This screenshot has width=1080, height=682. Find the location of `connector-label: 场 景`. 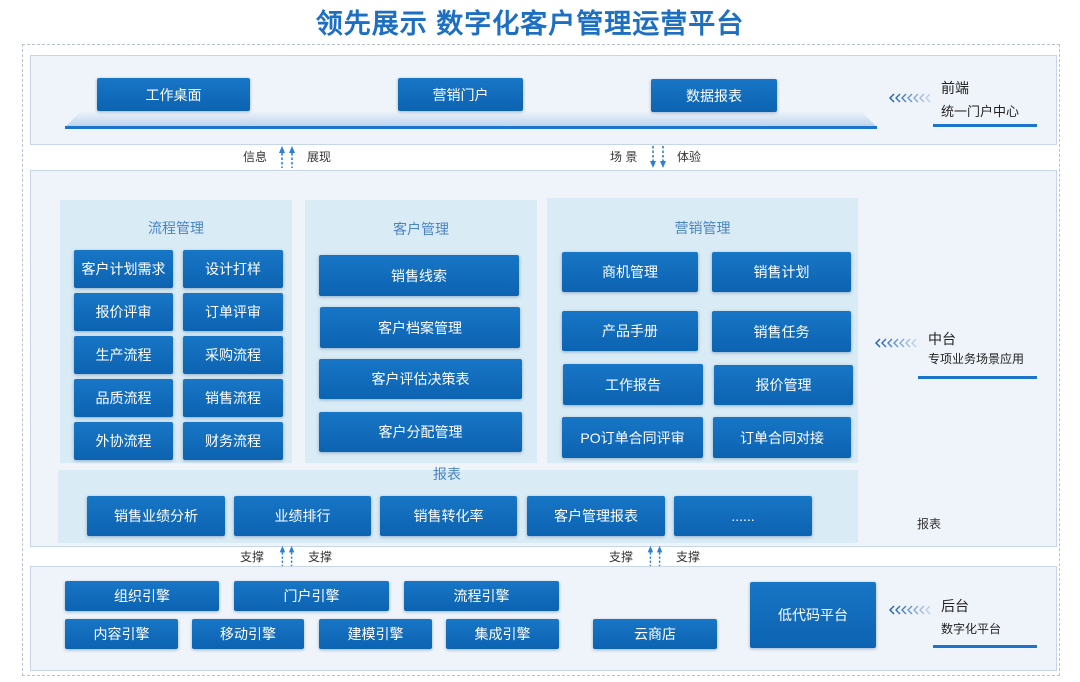

connector-label: 场 景 is located at coordinates (624, 157).